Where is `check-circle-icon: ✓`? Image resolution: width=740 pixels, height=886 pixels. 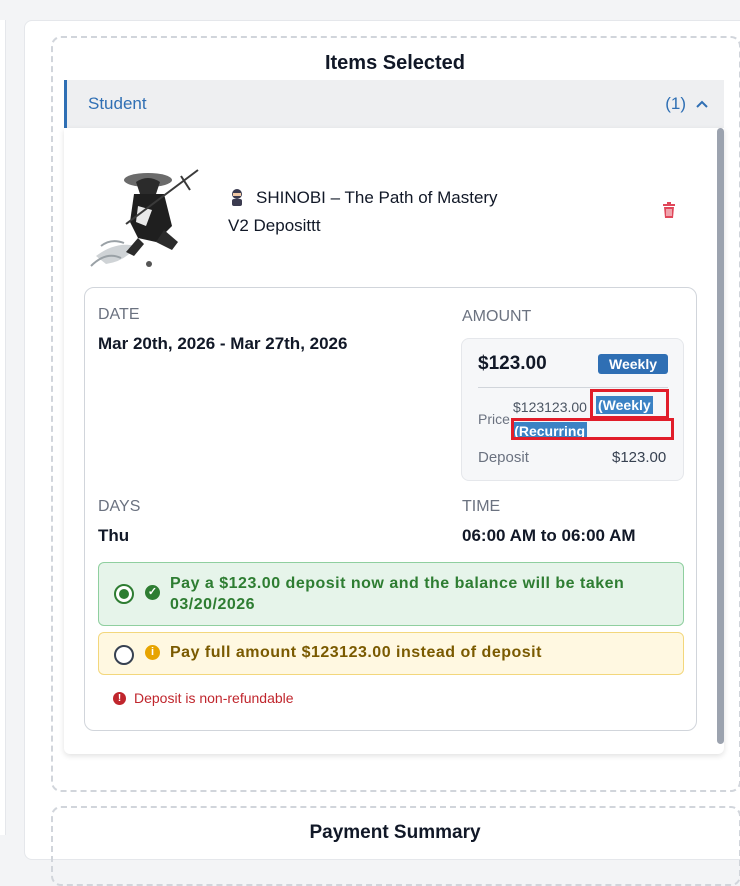 check-circle-icon: ✓ is located at coordinates (152, 592).